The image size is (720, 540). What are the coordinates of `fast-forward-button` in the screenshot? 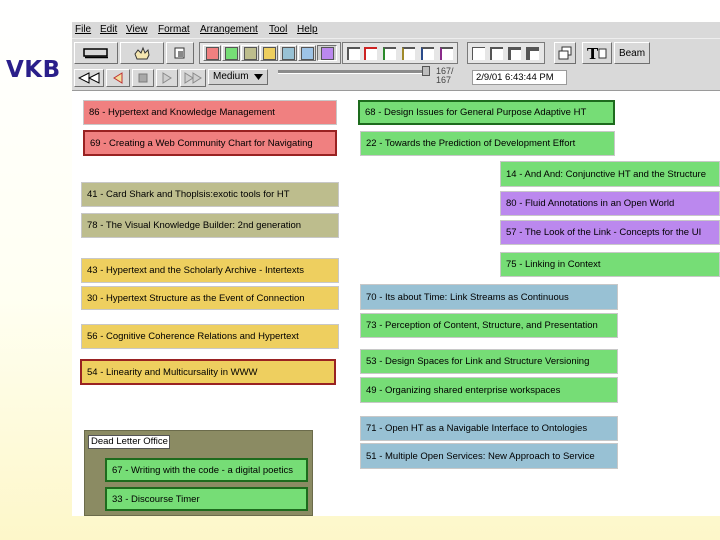 It's located at (193, 78).